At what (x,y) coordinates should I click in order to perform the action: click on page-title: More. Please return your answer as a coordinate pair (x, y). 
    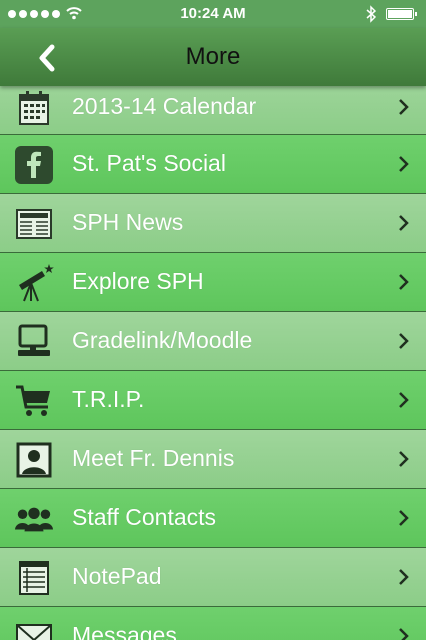
    Looking at the image, I should click on (213, 56).